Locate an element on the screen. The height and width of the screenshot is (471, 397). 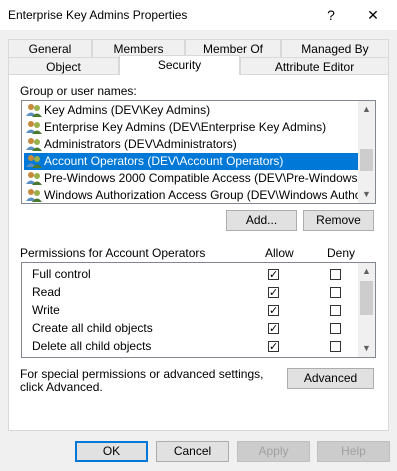
allow-header: Allow is located at coordinates (279, 253).